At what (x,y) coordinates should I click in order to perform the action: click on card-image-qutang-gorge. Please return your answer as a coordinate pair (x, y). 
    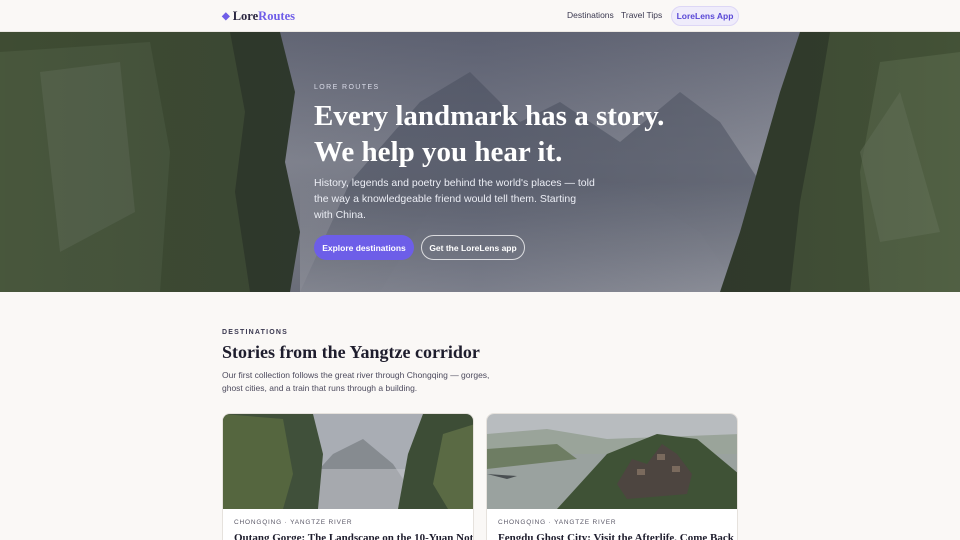
    Looking at the image, I should click on (348, 461).